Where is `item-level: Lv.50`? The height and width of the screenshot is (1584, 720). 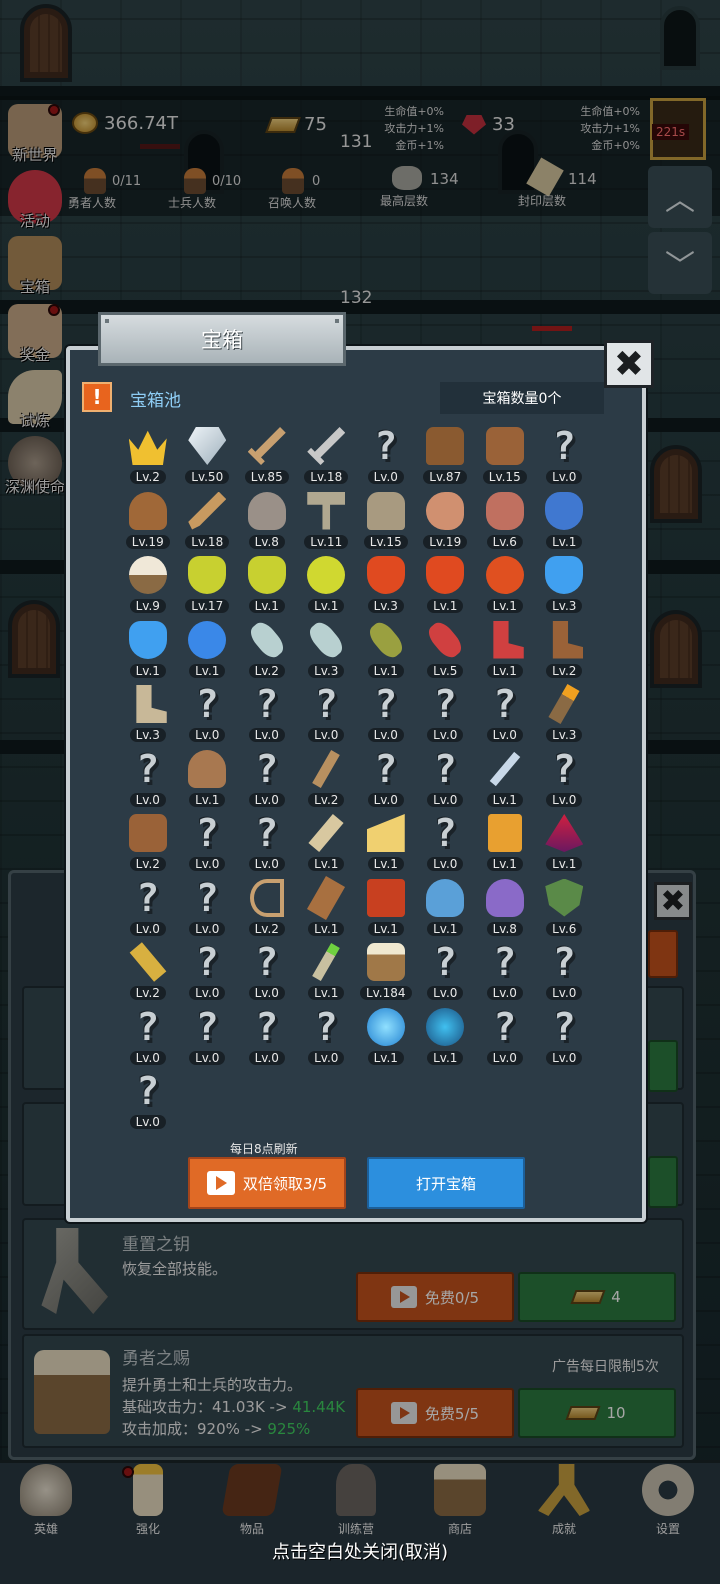 item-level: Lv.50 is located at coordinates (207, 477).